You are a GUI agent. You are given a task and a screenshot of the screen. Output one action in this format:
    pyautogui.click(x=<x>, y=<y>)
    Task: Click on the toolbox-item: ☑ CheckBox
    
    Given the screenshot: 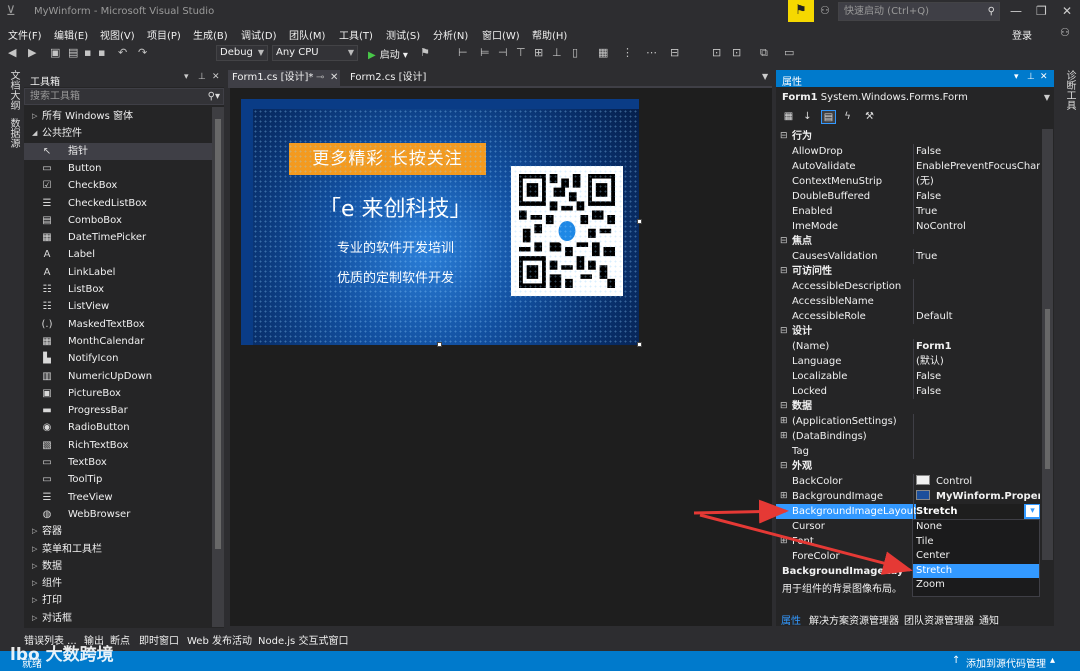 What is the action you would take?
    pyautogui.click(x=118, y=185)
    